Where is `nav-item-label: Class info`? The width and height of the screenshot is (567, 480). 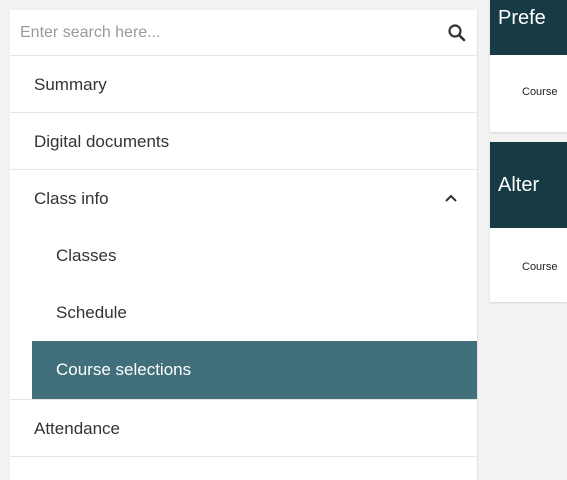
nav-item-label: Class info is located at coordinates (71, 198).